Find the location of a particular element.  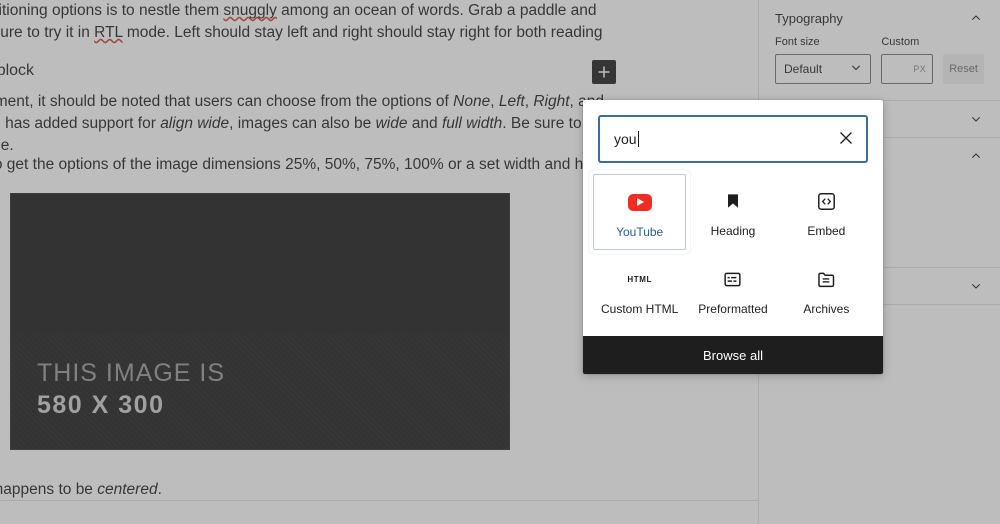

block-item-archives: Archives is located at coordinates (826, 289).